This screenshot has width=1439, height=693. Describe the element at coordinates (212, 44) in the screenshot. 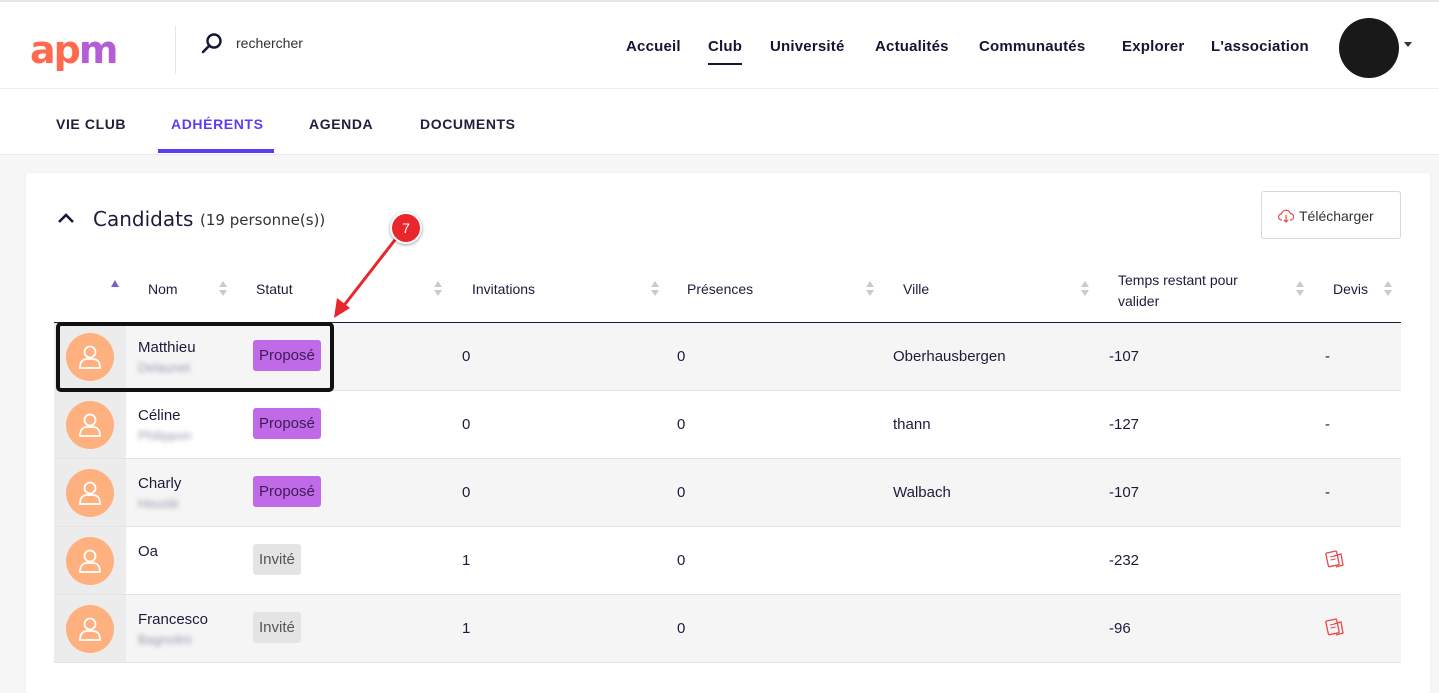

I see `search-icon` at that location.